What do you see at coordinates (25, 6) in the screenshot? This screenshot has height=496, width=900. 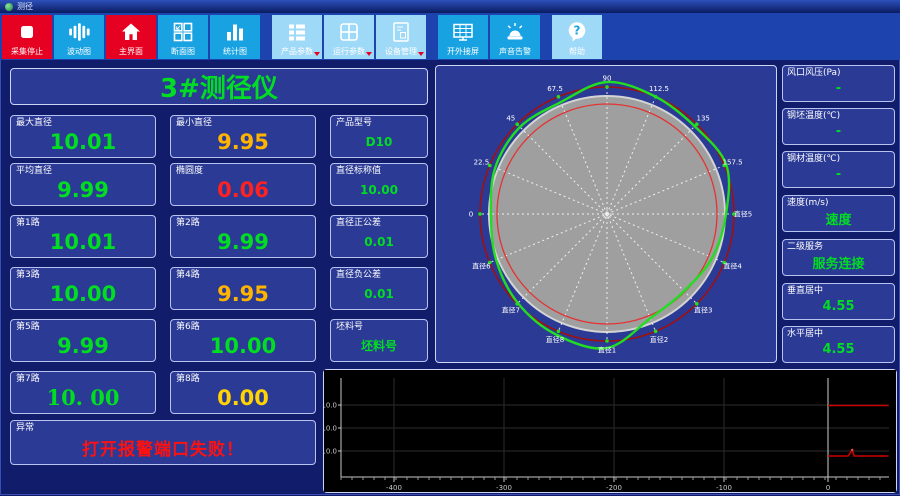 I see `window-title: 测径` at bounding box center [25, 6].